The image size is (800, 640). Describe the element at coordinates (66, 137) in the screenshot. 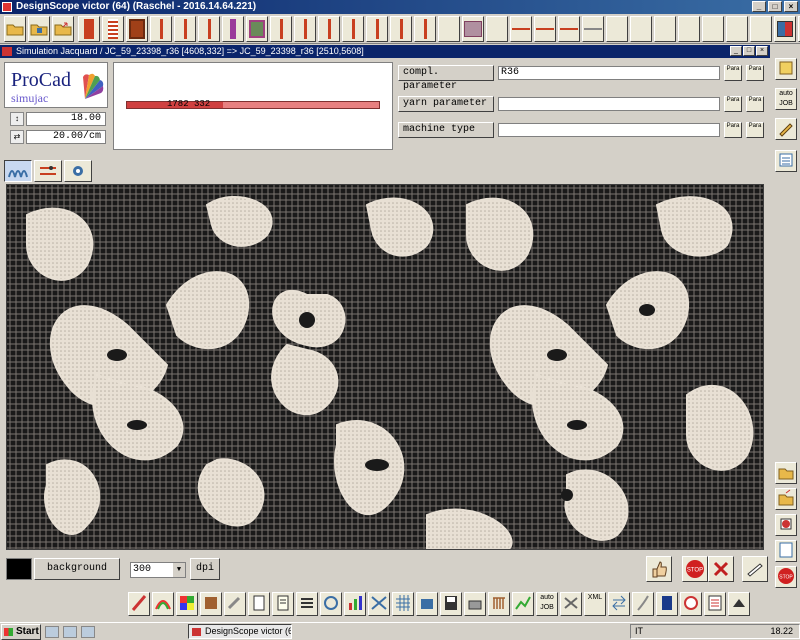

I see `param-value-2: 20.00/cm` at that location.